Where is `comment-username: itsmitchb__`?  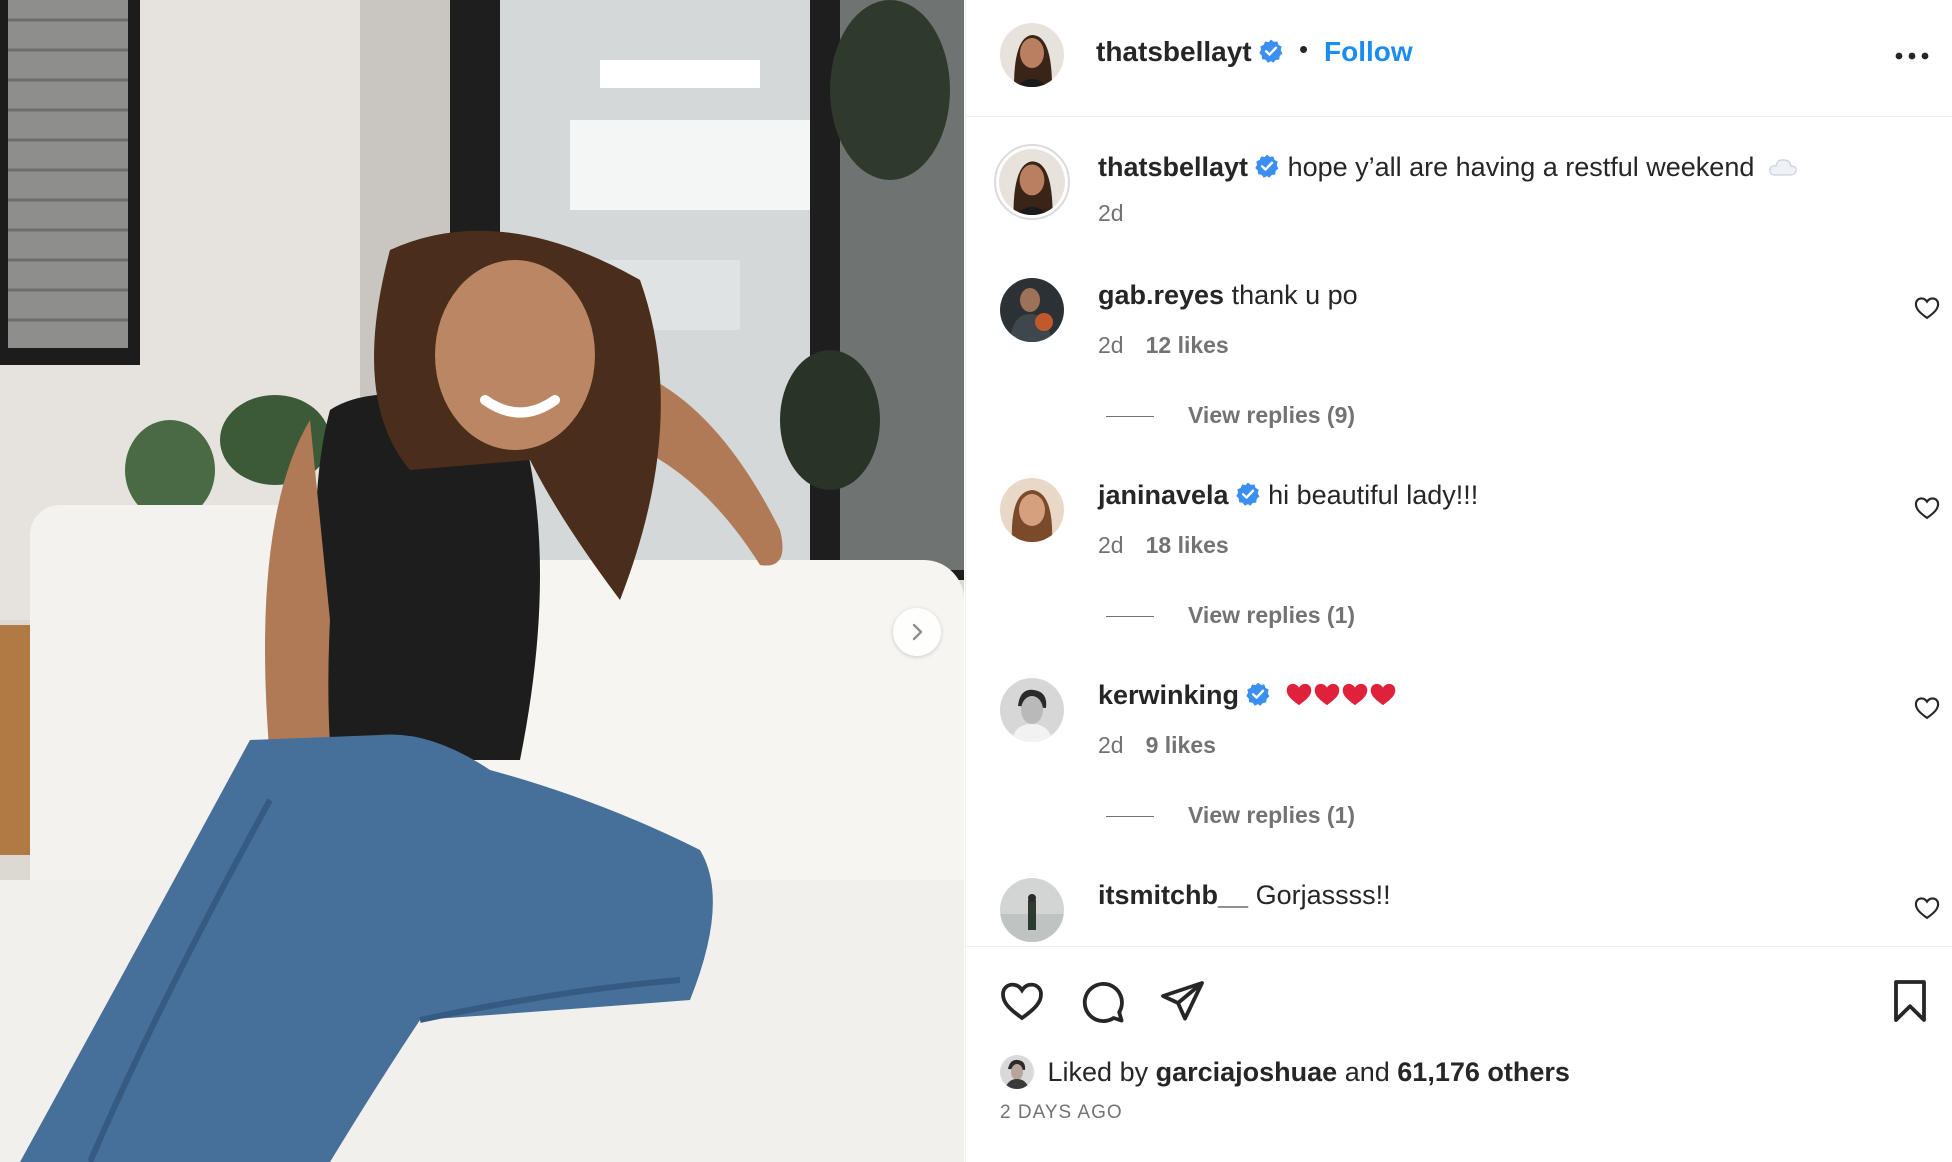
comment-username: itsmitchb__ is located at coordinates (1173, 895).